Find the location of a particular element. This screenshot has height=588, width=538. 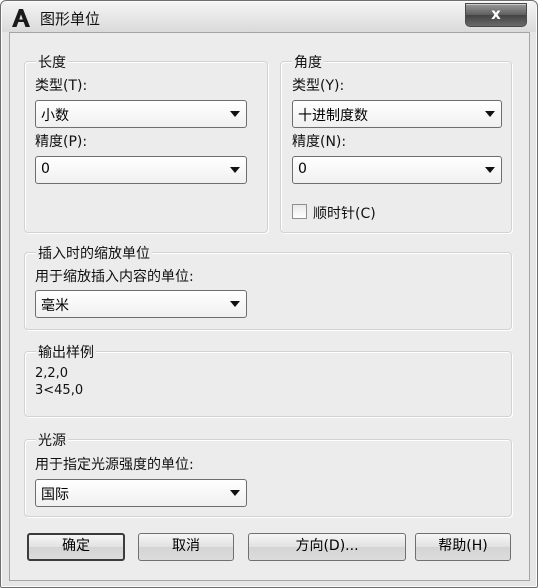

sample-output-group-label: 输出样例 is located at coordinates (66, 352).